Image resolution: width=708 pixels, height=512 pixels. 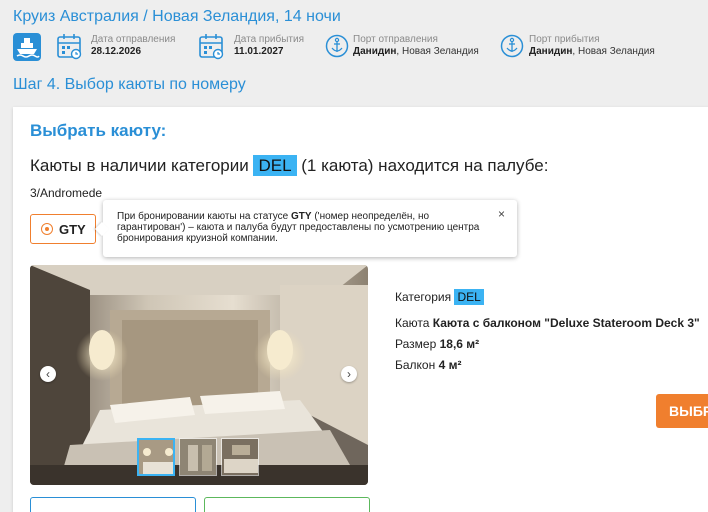 I want to click on card-heading: Выбрать каюту:, so click(x=98, y=130).